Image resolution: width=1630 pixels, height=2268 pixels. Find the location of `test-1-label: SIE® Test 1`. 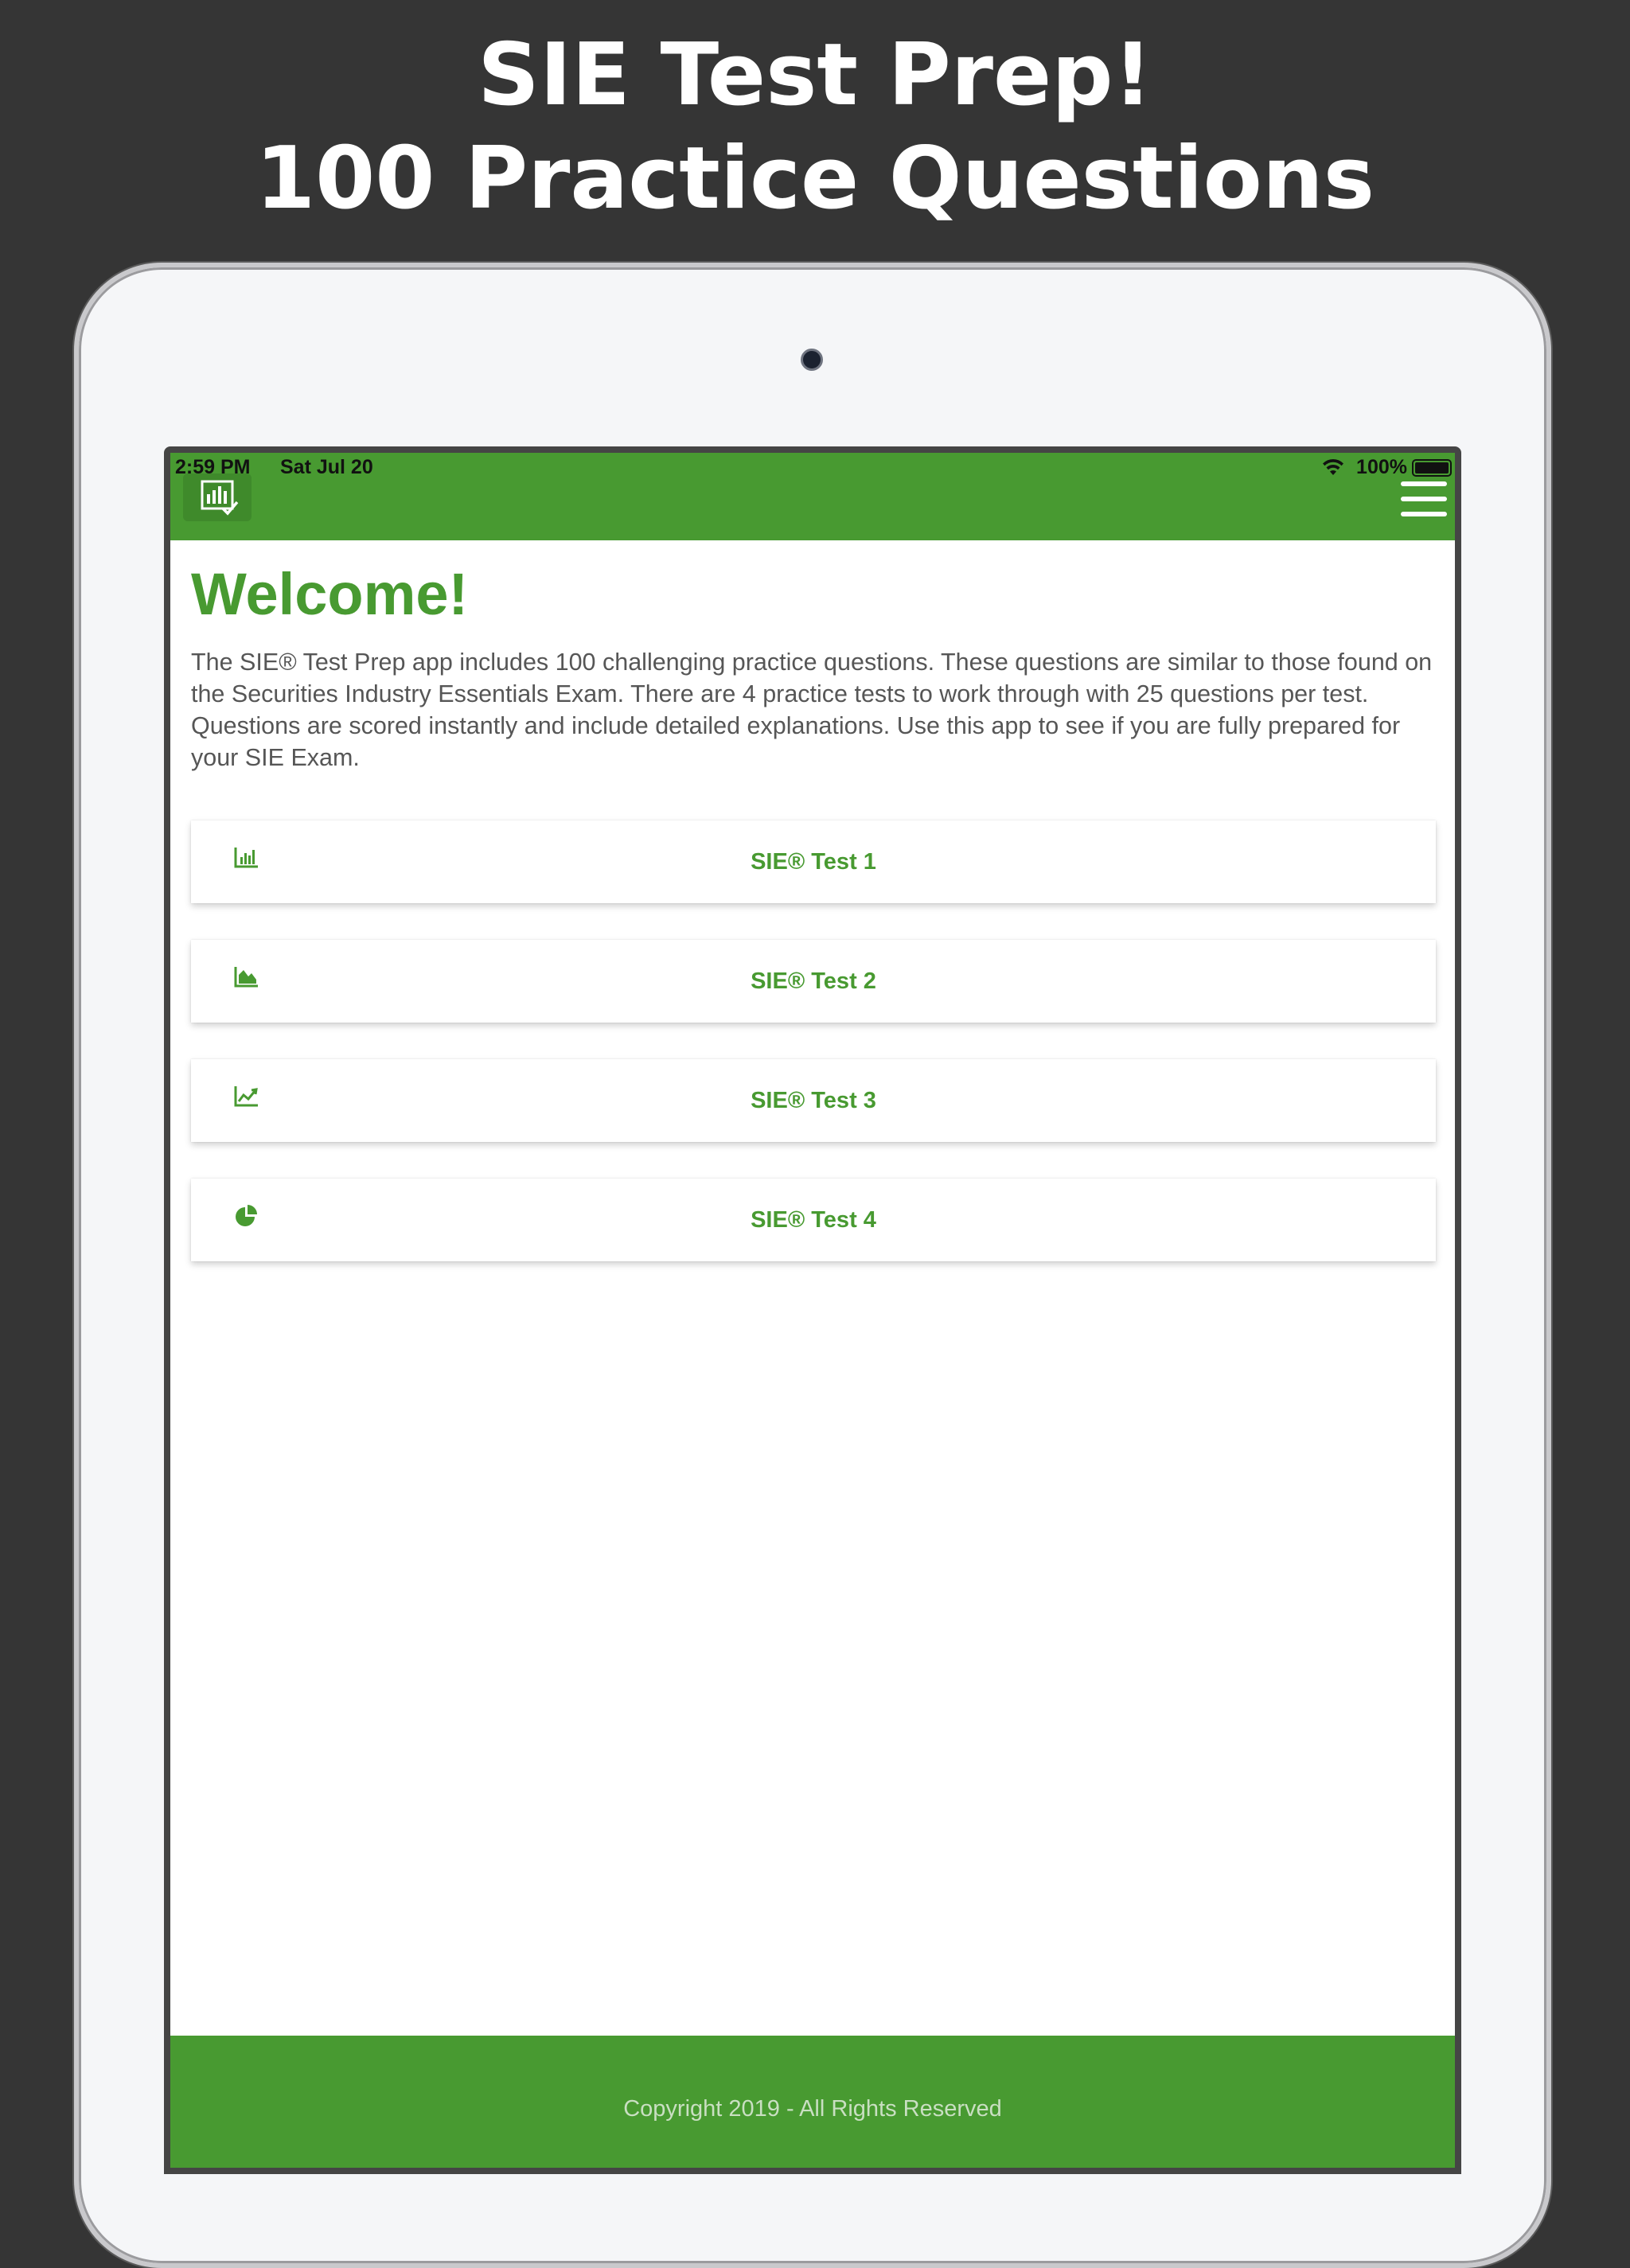

test-1-label: SIE® Test 1 is located at coordinates (813, 862).